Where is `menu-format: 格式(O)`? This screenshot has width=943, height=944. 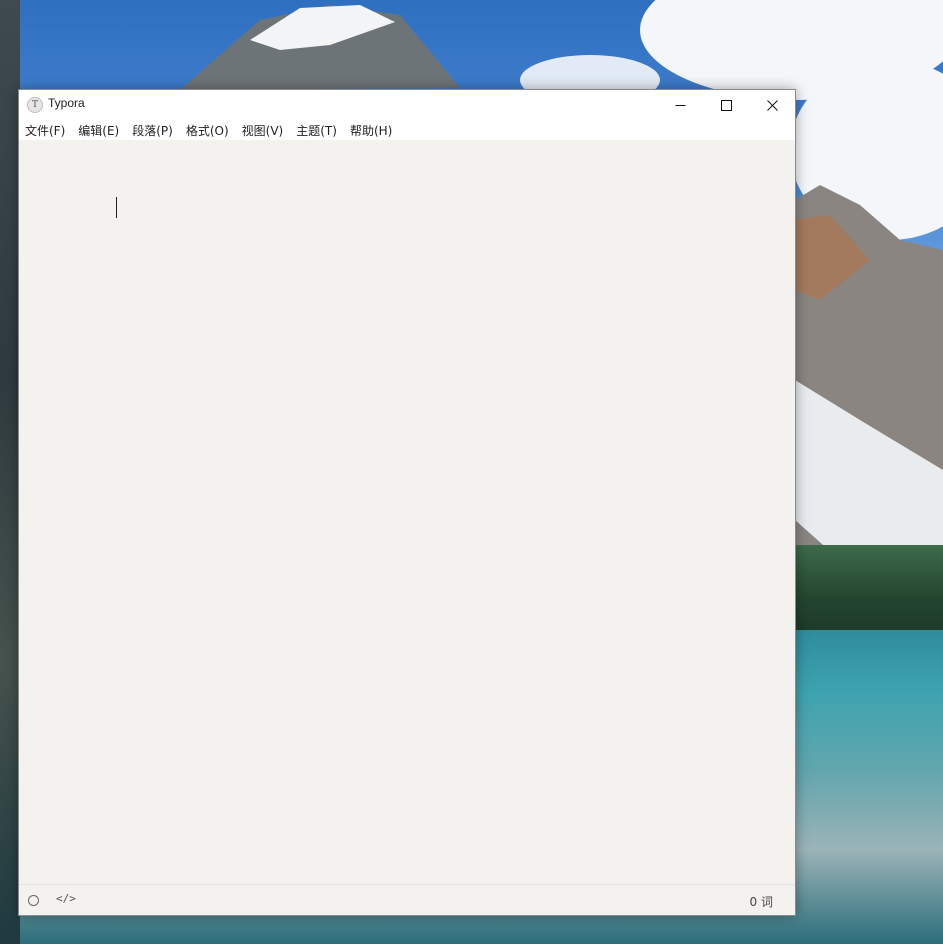
menu-format: 格式(O) is located at coordinates (207, 130).